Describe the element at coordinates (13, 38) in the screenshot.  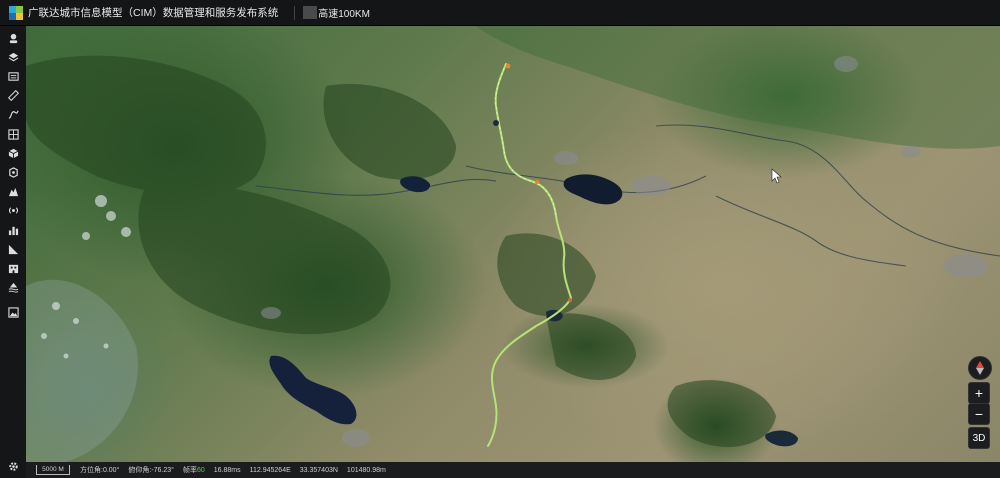
I see `camera-position-icon` at that location.